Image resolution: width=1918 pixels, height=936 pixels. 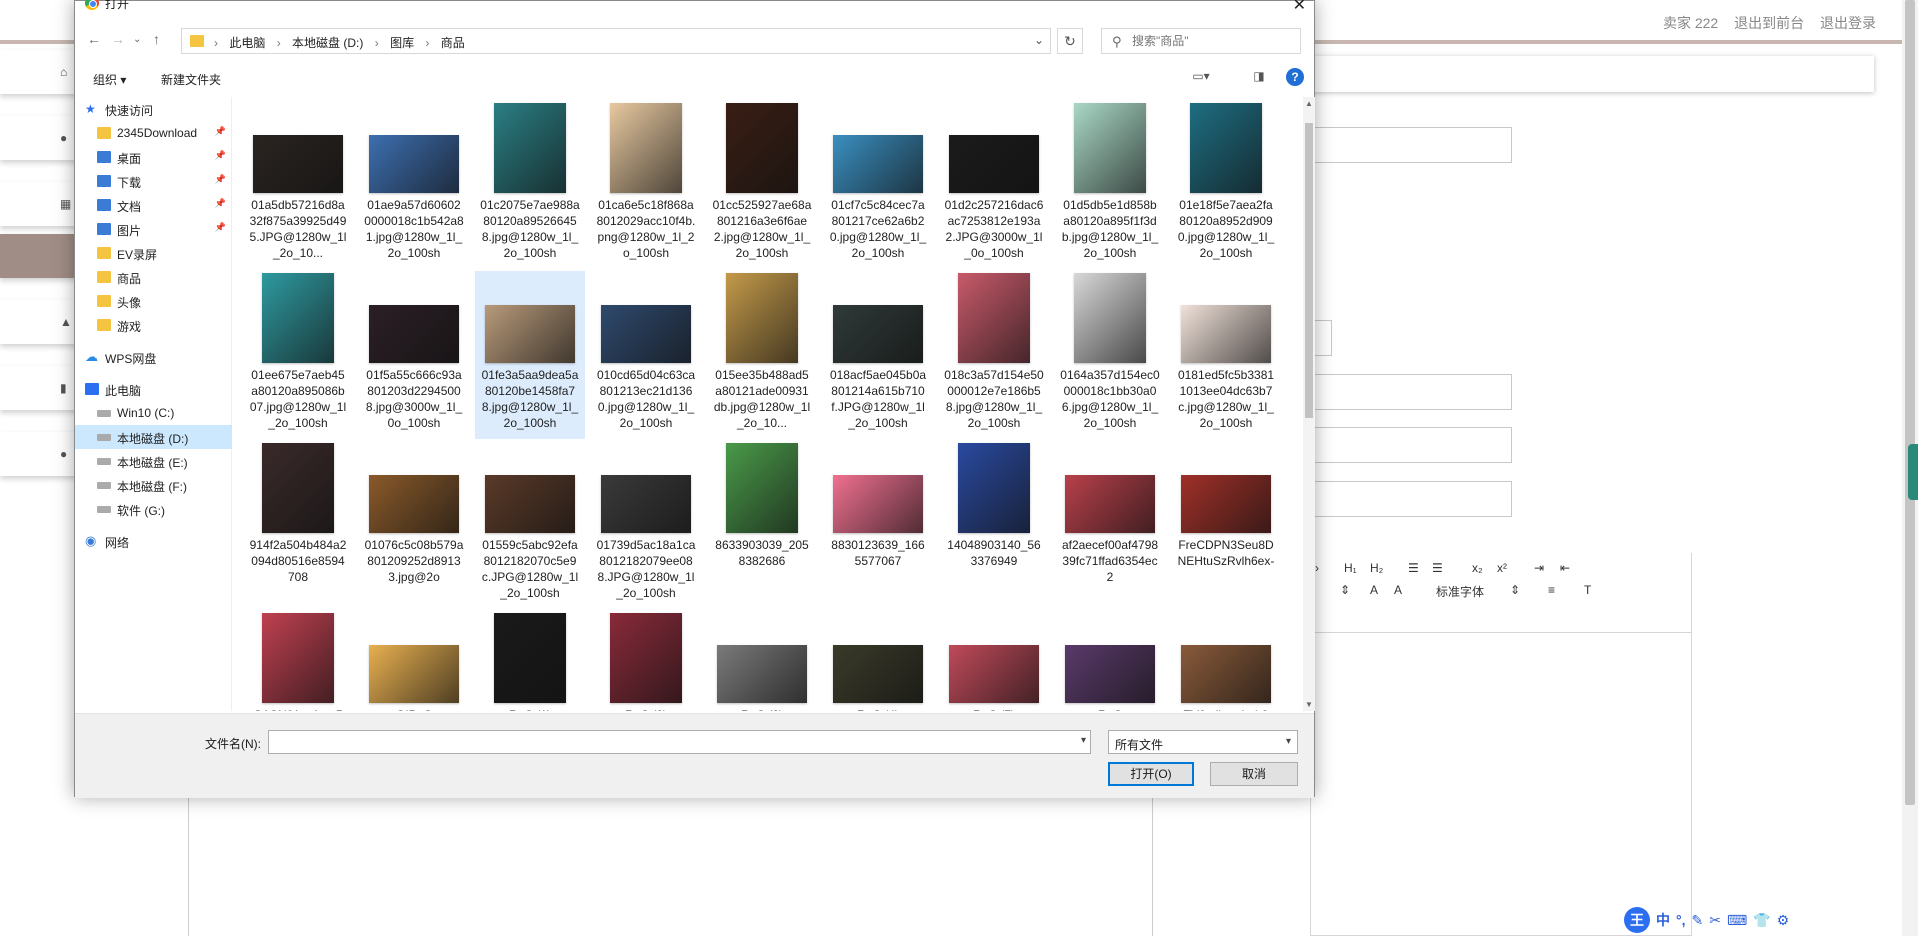 What do you see at coordinates (1226, 661) in the screenshot?
I see `file-item: TV0tqlhuvdrnh0` at bounding box center [1226, 661].